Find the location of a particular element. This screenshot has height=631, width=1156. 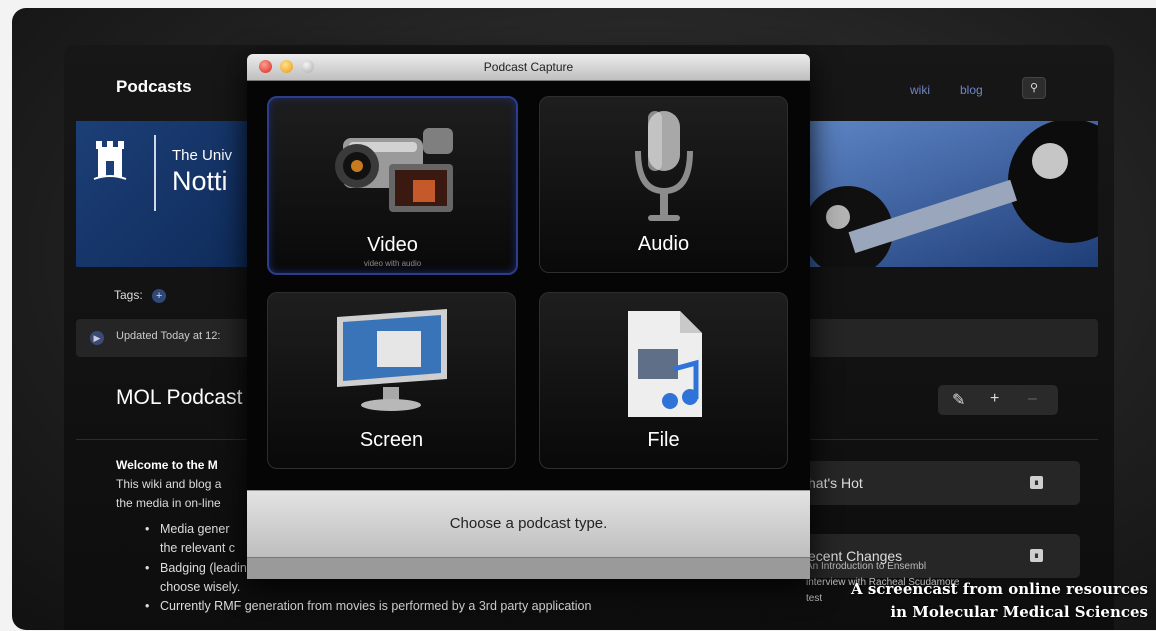

video-option-button: Video video with audio is located at coordinates (392, 185).